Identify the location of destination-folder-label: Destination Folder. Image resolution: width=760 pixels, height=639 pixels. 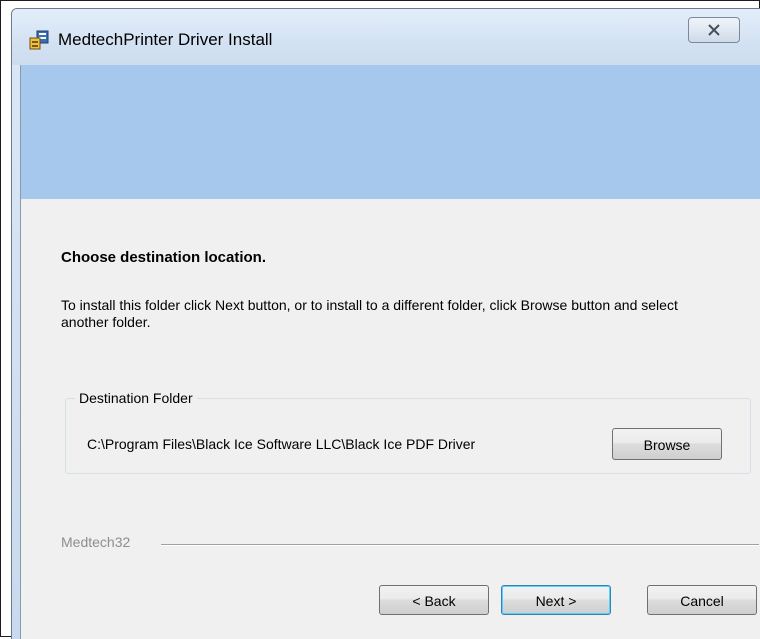
(136, 398).